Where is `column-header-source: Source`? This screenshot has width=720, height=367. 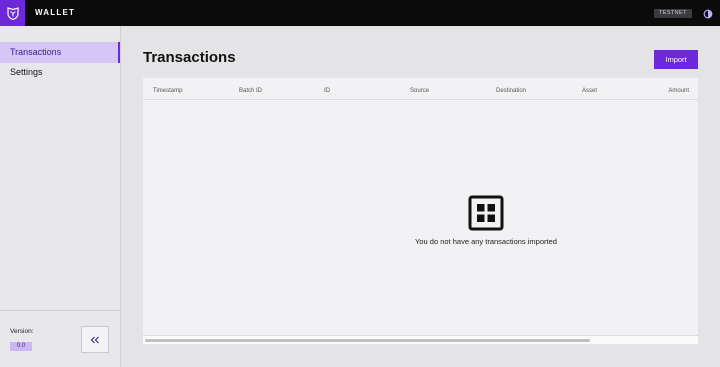 column-header-source: Source is located at coordinates (419, 91).